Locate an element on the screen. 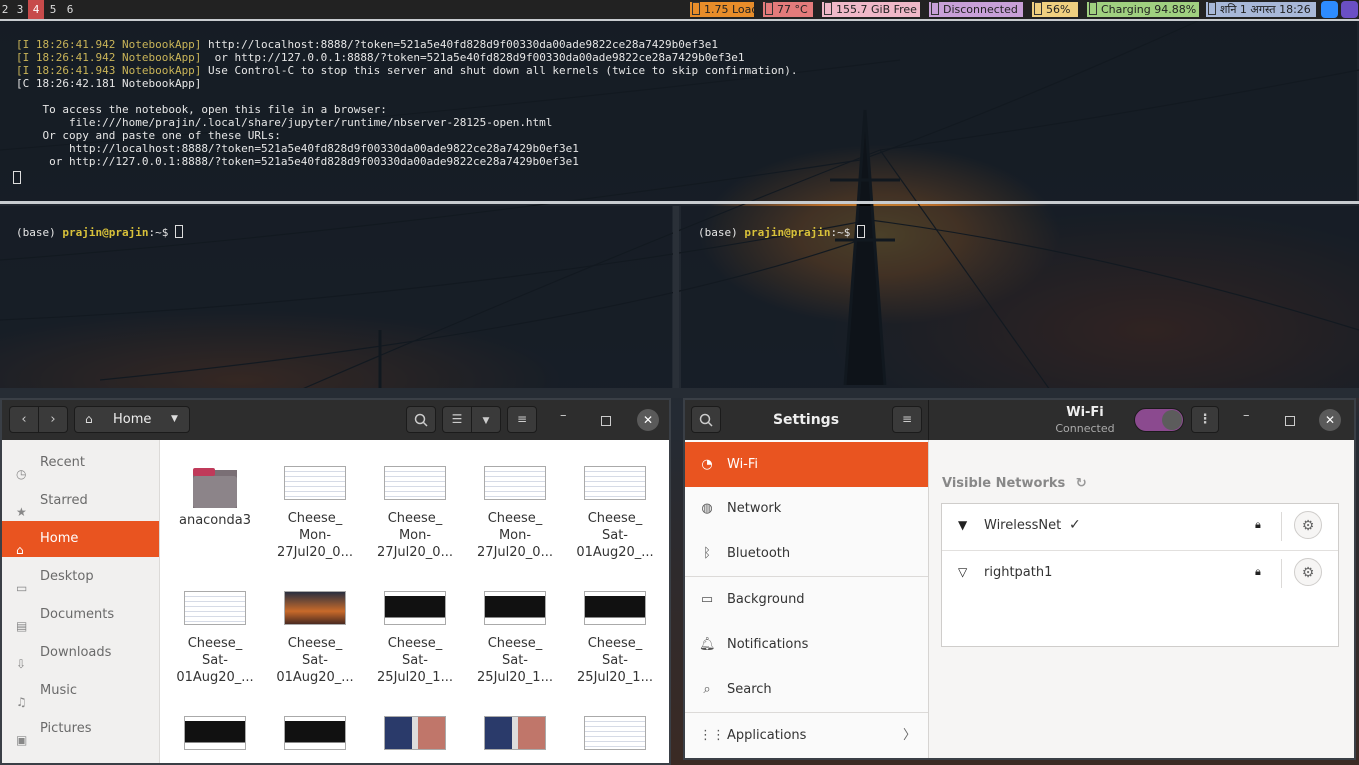  sidebar-item-music: ♫ Music is located at coordinates (80, 691).